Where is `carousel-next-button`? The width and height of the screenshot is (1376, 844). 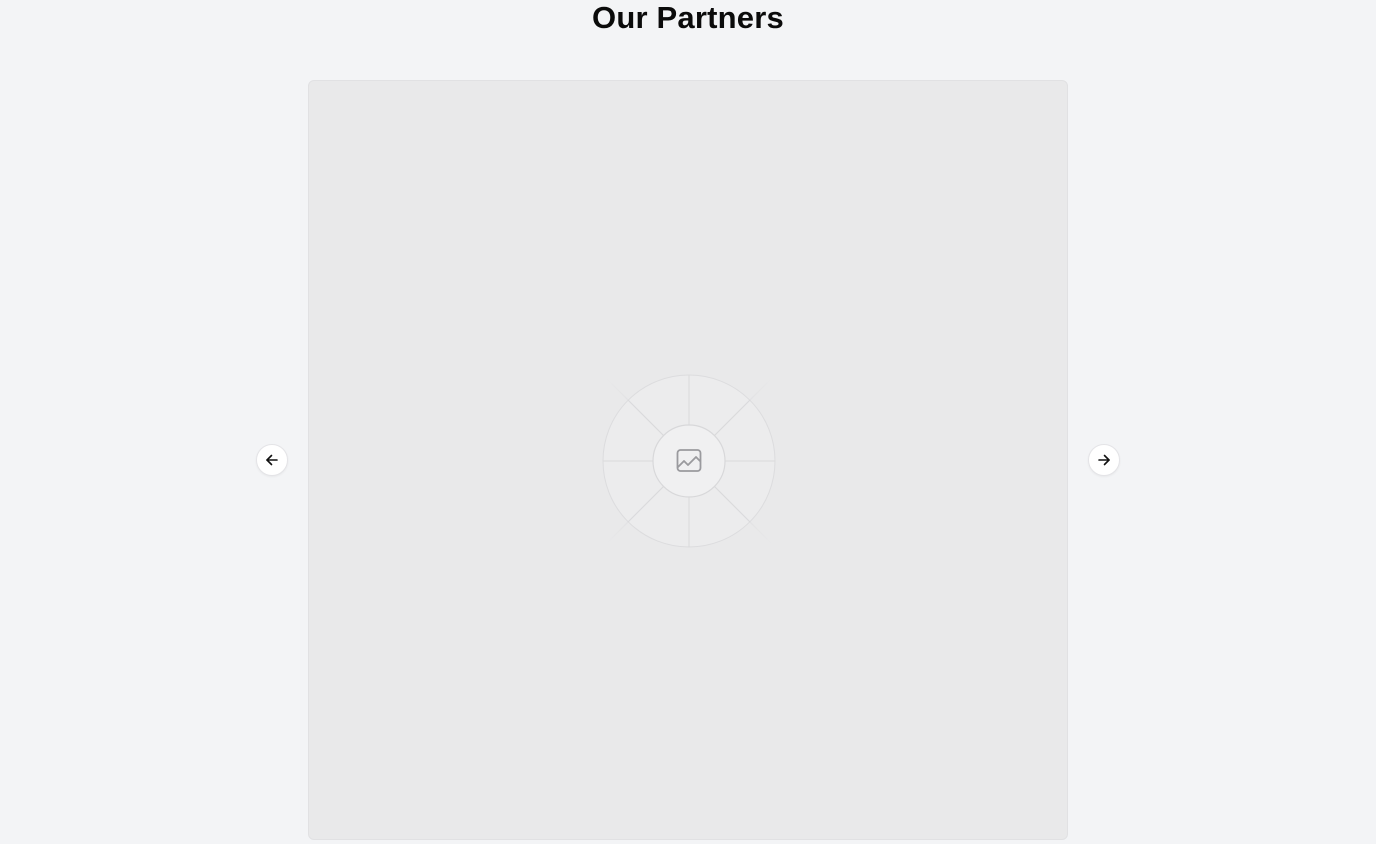 carousel-next-button is located at coordinates (1104, 460).